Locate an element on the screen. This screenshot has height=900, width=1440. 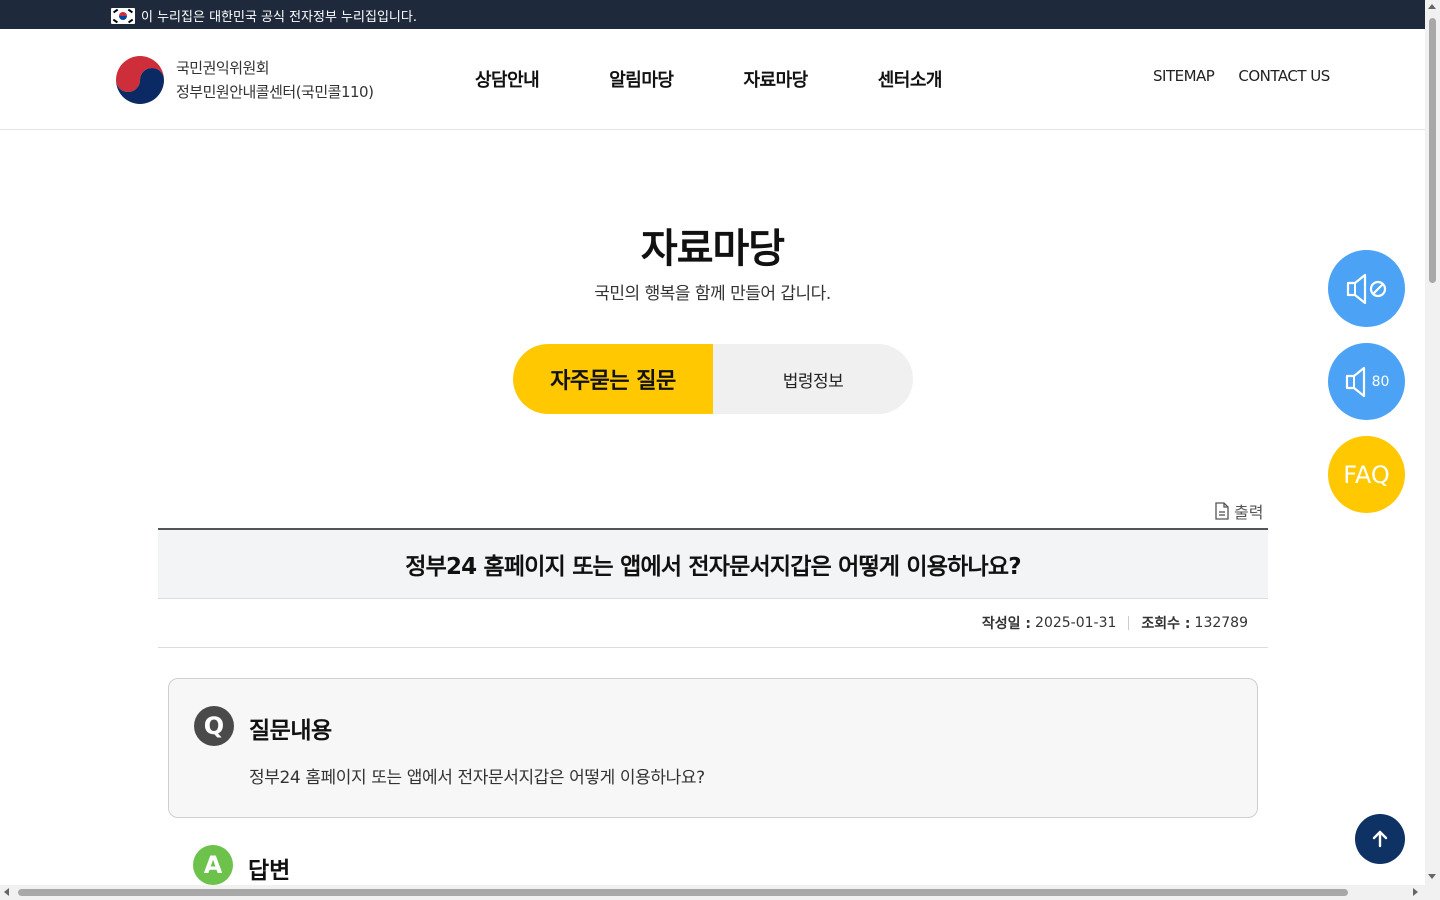
horizontal-scrollbar is located at coordinates (720, 892).